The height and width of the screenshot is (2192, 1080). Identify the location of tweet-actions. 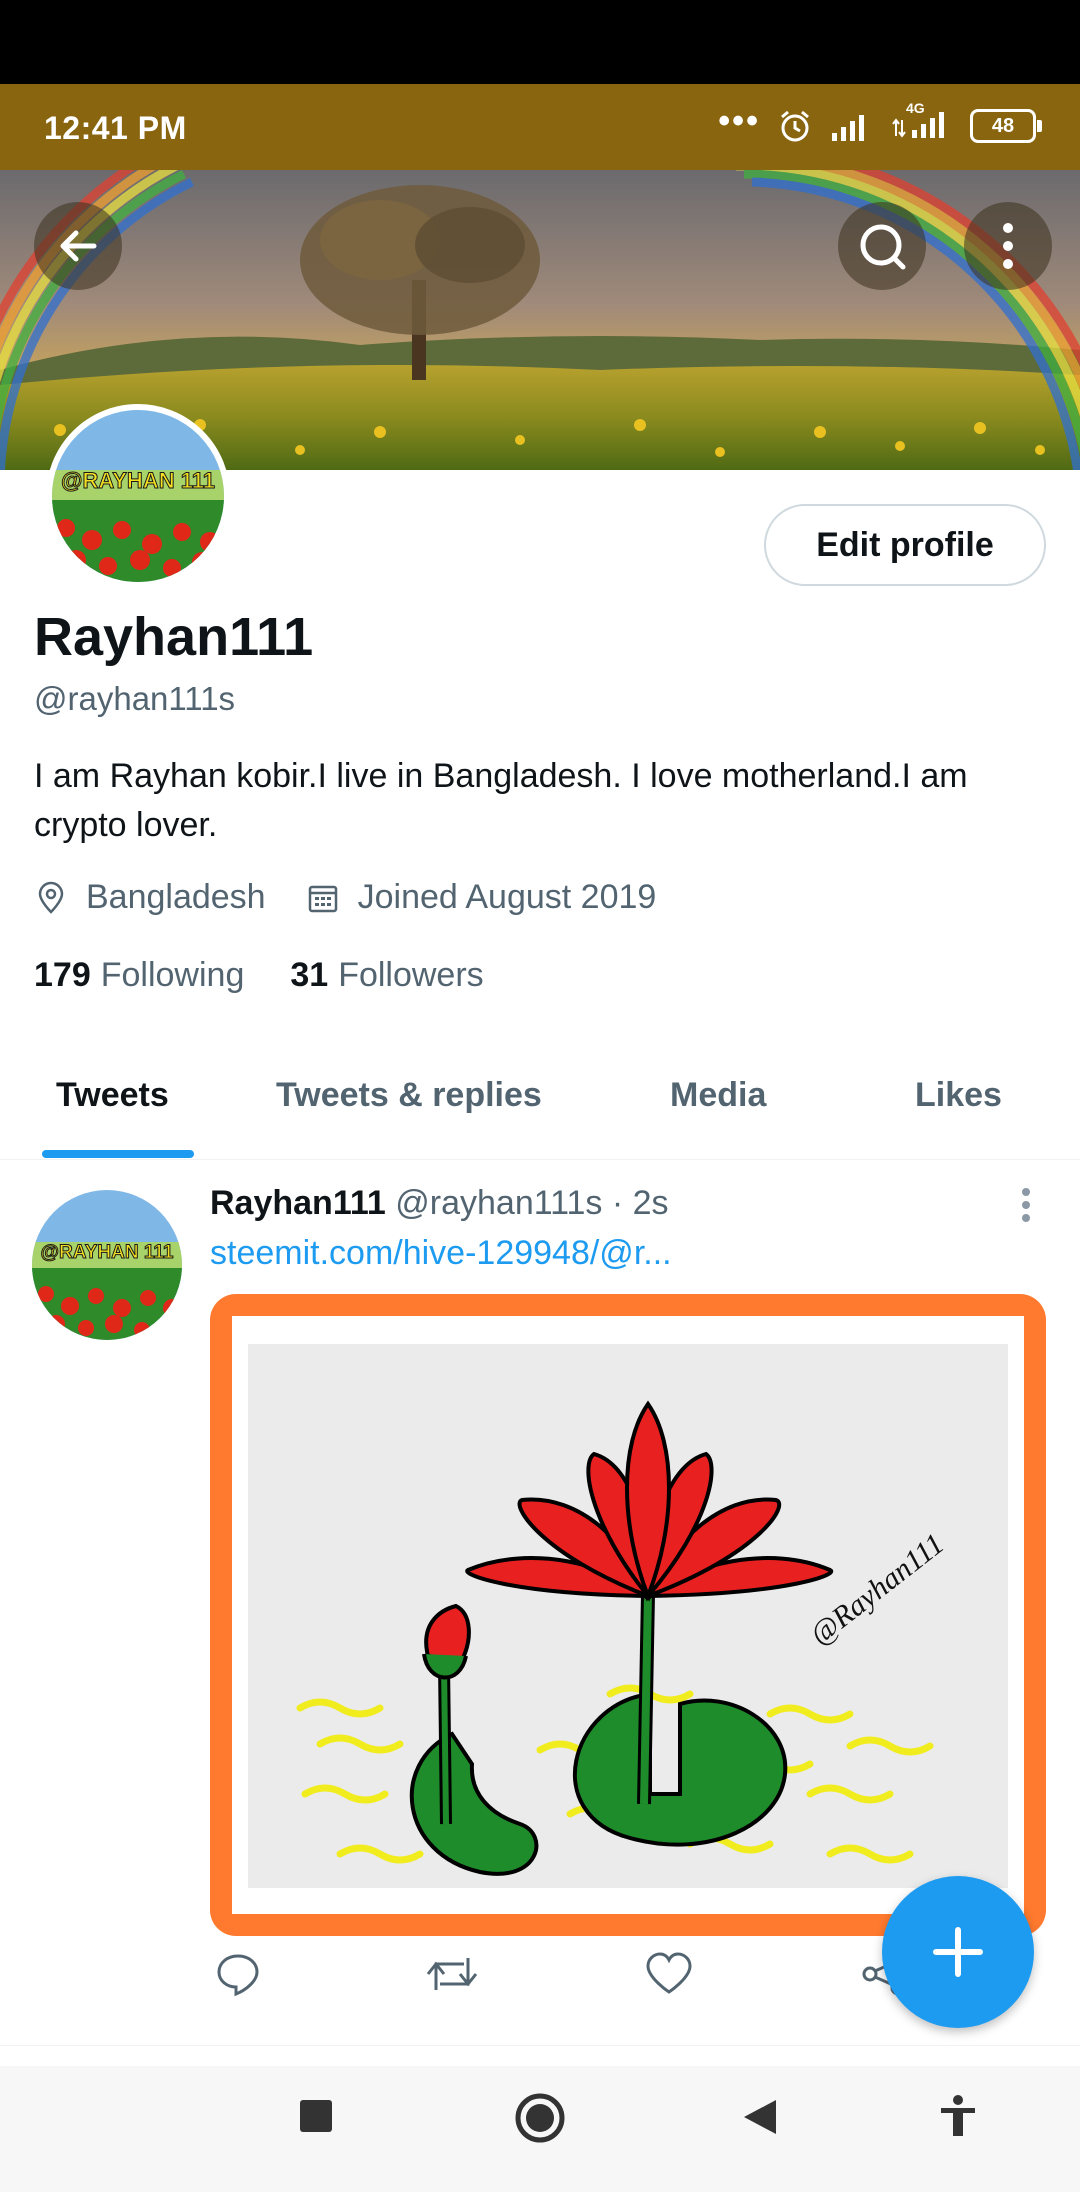
(570, 1980).